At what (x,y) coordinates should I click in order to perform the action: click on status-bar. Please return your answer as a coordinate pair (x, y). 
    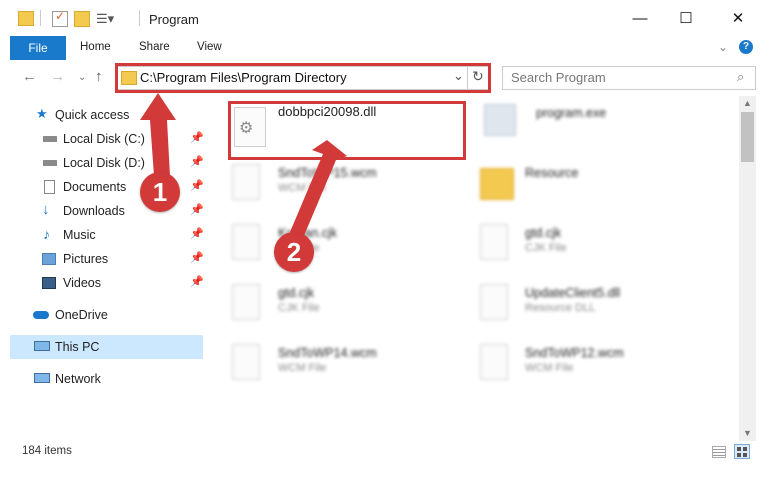
    Looking at the image, I should click on (384, 453).